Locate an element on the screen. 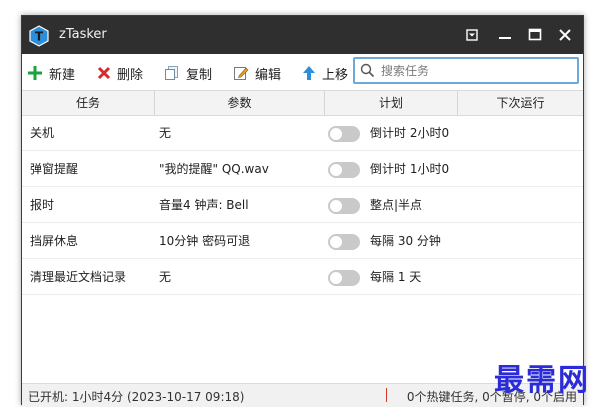  move-up-button: 上移 is located at coordinates (325, 73).